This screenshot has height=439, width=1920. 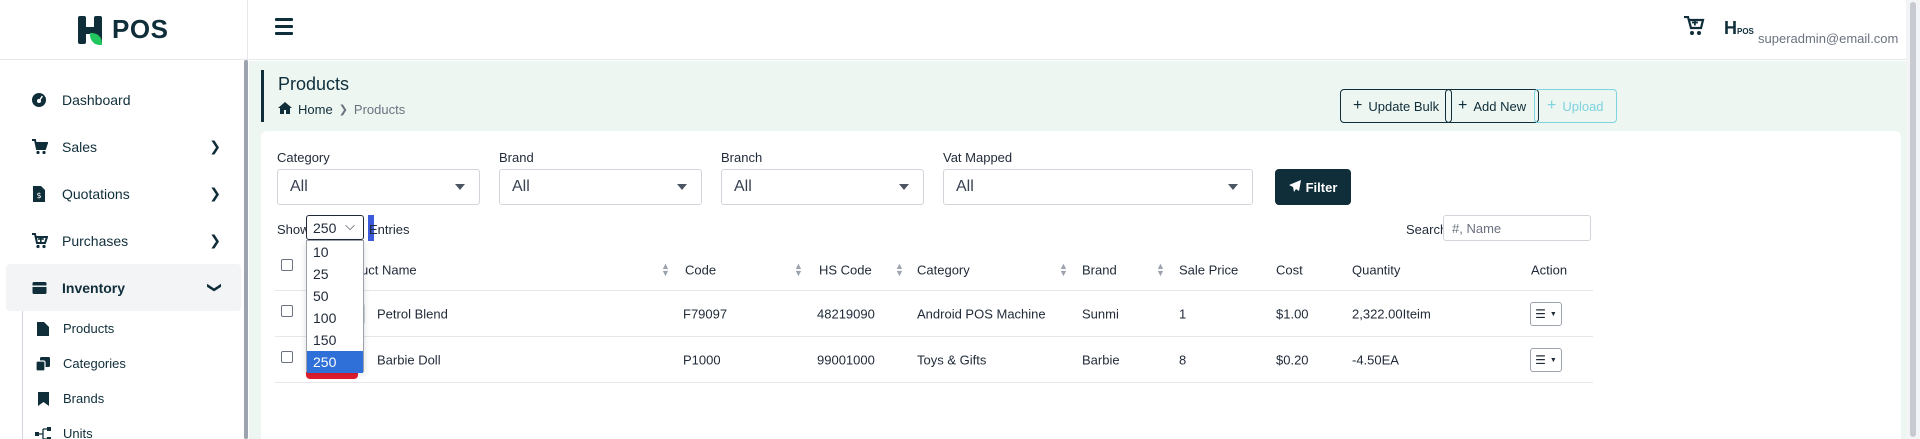 I want to click on sidebar-subitem-label: Units, so click(x=78, y=432).